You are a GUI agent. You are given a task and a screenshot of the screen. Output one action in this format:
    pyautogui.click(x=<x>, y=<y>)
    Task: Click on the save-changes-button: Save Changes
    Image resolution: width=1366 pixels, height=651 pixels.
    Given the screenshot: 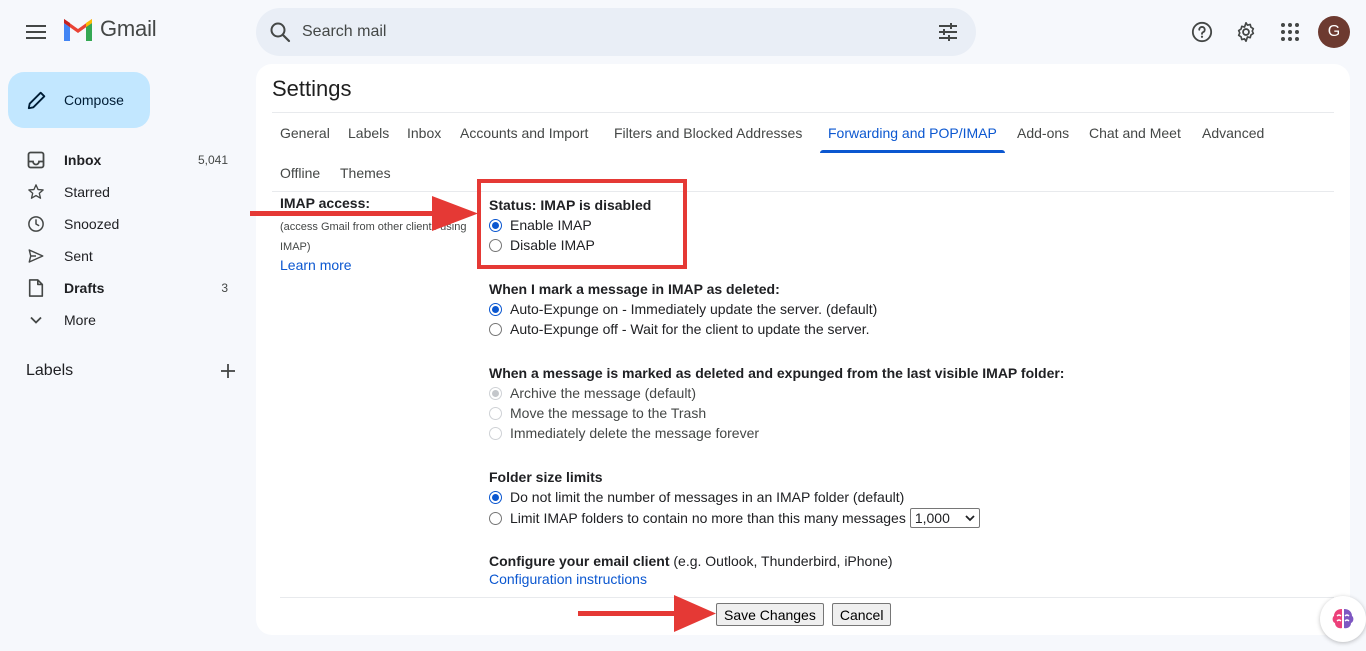 What is the action you would take?
    pyautogui.click(x=770, y=614)
    